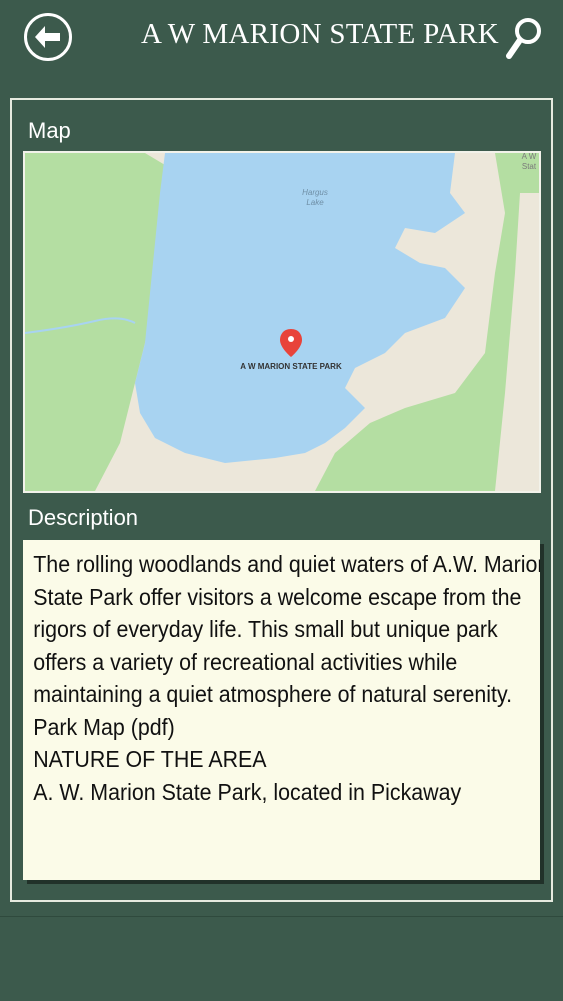 The height and width of the screenshot is (1001, 563). Describe the element at coordinates (315, 192) in the screenshot. I see `lake-label: Hargus` at that location.